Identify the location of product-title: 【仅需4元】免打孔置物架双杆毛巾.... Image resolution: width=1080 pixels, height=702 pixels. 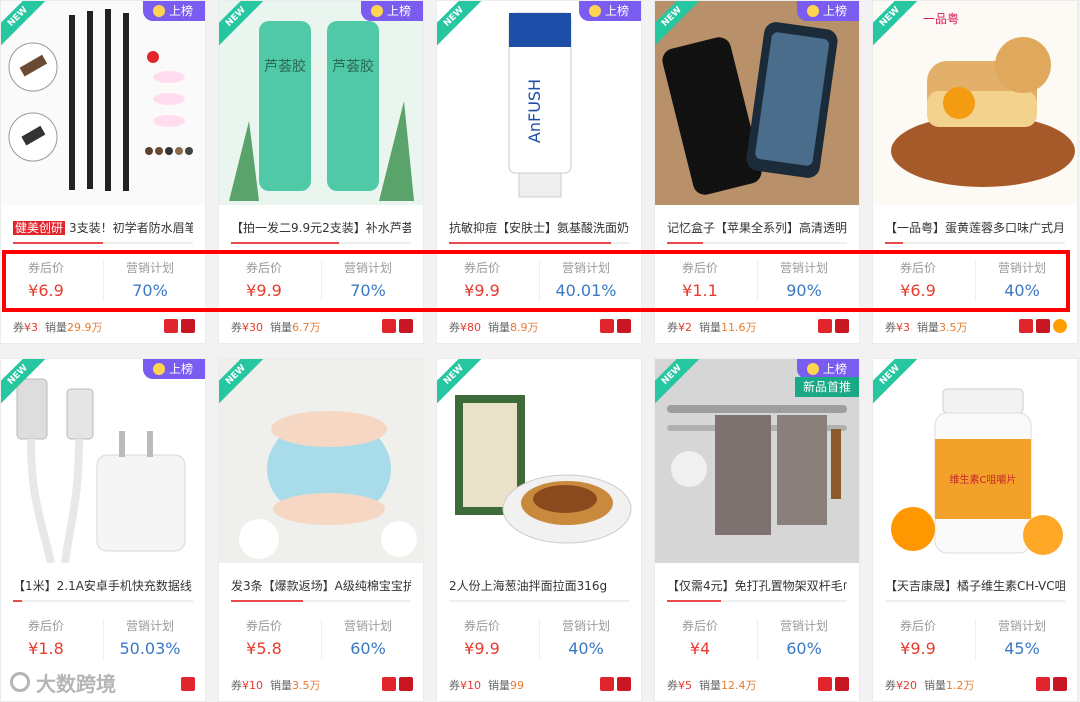
(757, 585).